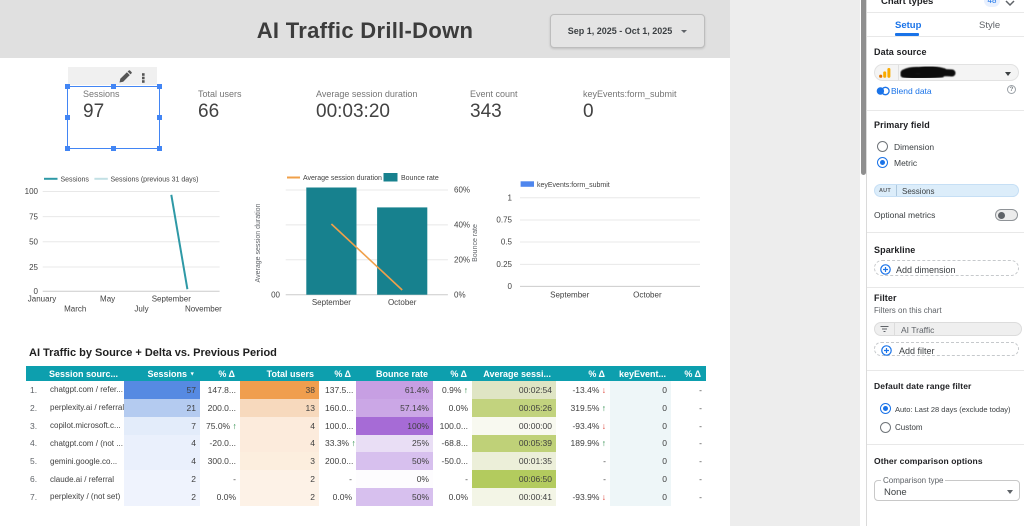 The image size is (1024, 526). Describe the element at coordinates (462, 190) in the screenshot. I see `svg-text: 60%` at that location.